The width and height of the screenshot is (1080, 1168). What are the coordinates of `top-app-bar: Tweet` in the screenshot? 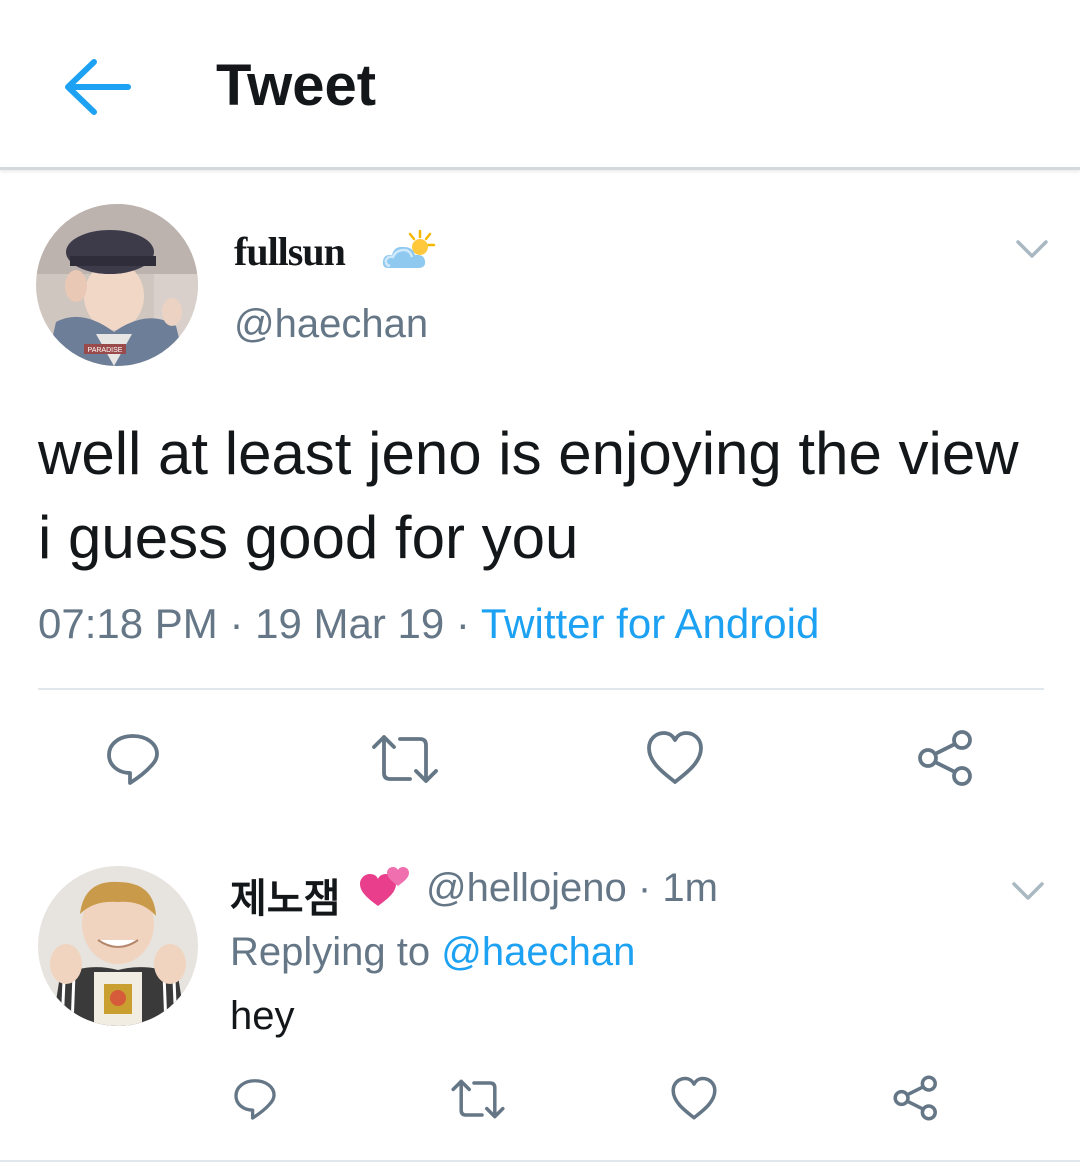 It's located at (540, 85).